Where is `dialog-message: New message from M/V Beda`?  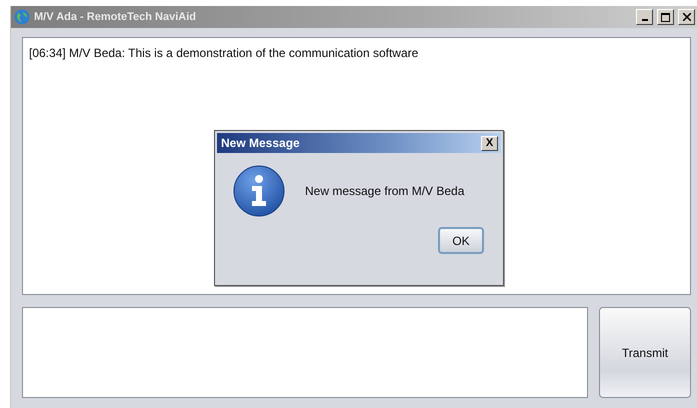
dialog-message: New message from M/V Beda is located at coordinates (384, 191).